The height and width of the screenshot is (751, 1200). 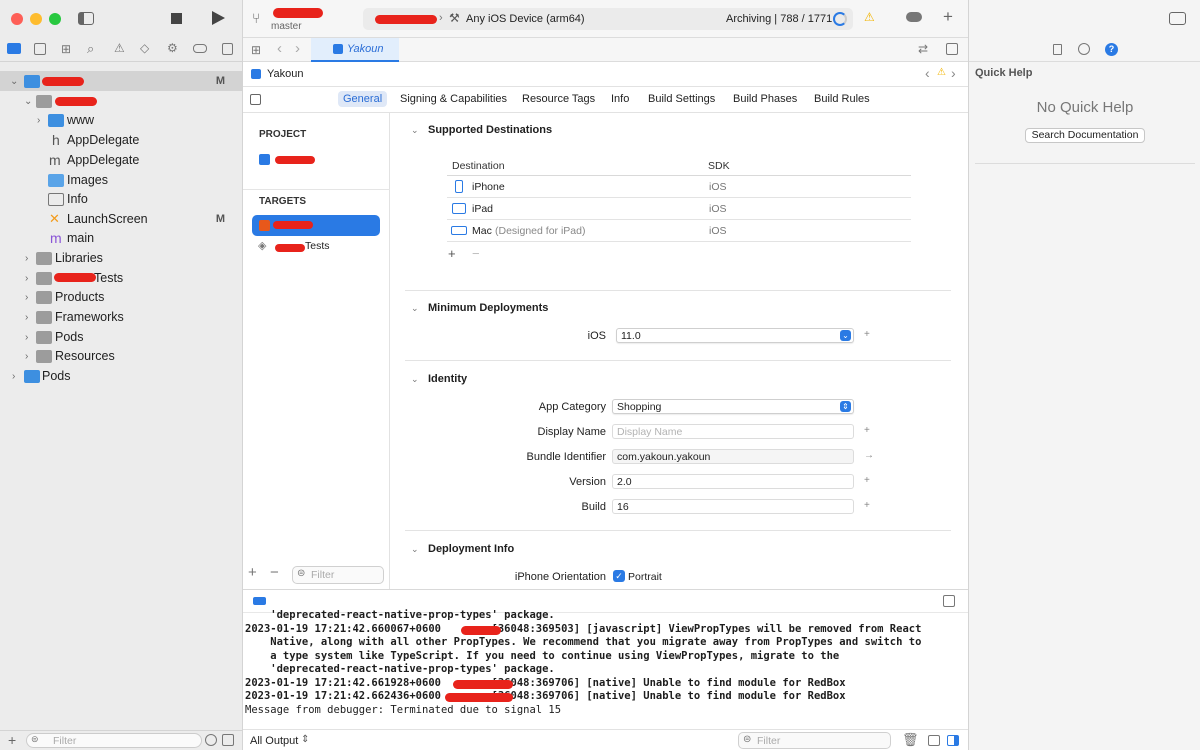 I want to click on quick-help-icon: ?, so click(x=1111, y=49).